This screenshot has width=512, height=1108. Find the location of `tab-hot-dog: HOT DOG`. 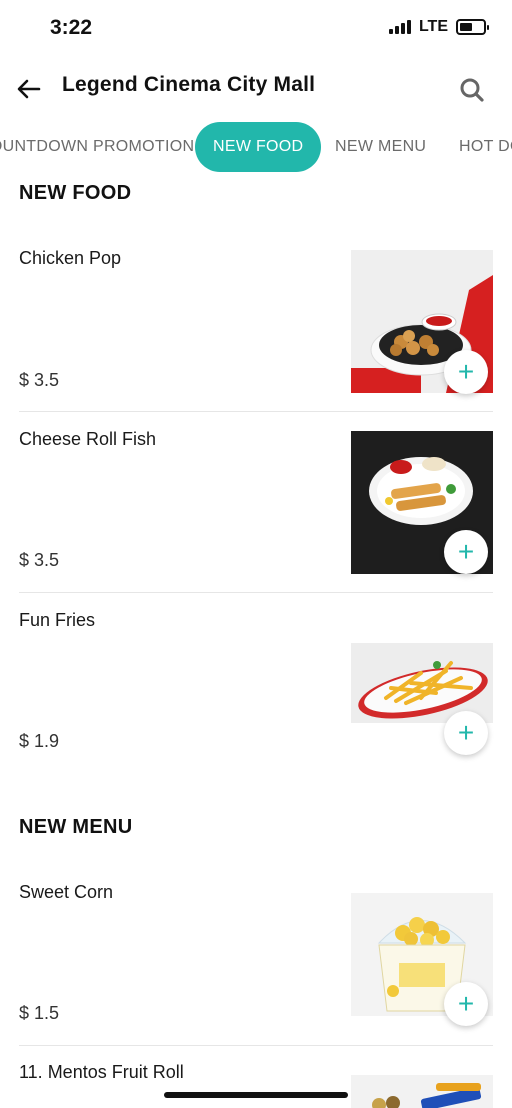

tab-hot-dog: HOT DOG is located at coordinates (485, 147).